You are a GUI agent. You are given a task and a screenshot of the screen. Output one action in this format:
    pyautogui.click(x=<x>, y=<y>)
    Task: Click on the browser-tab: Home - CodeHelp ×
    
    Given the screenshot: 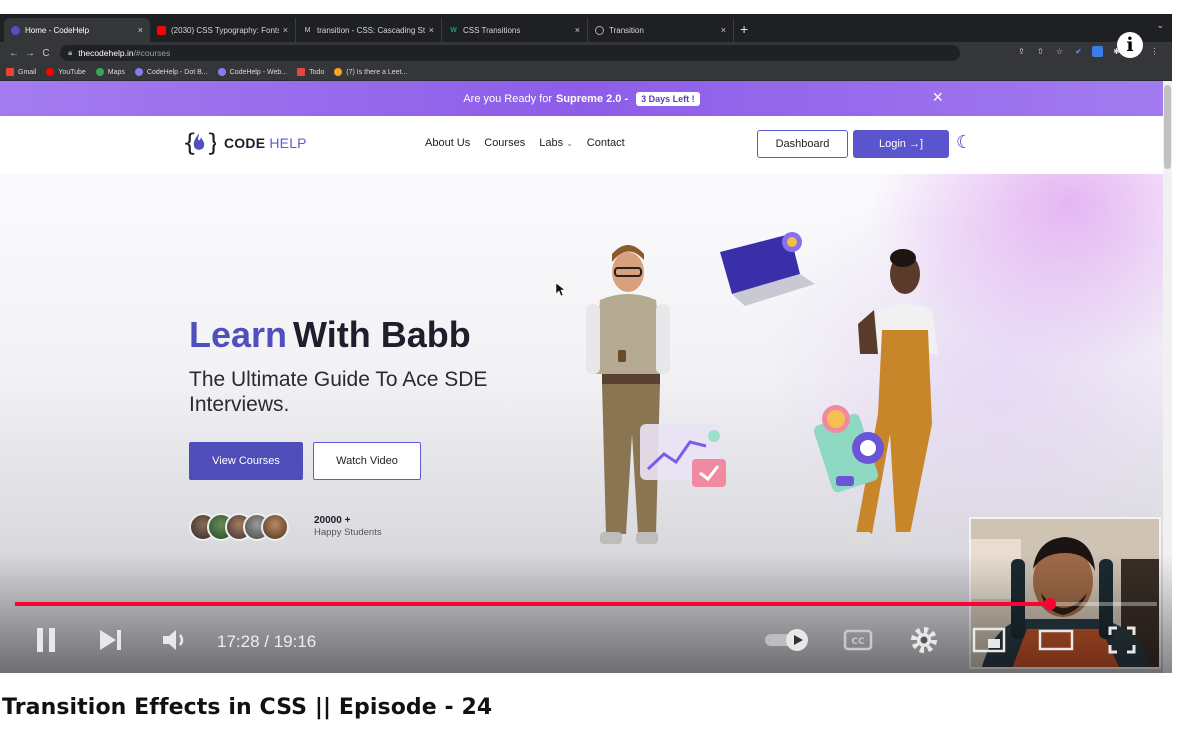 What is the action you would take?
    pyautogui.click(x=77, y=30)
    